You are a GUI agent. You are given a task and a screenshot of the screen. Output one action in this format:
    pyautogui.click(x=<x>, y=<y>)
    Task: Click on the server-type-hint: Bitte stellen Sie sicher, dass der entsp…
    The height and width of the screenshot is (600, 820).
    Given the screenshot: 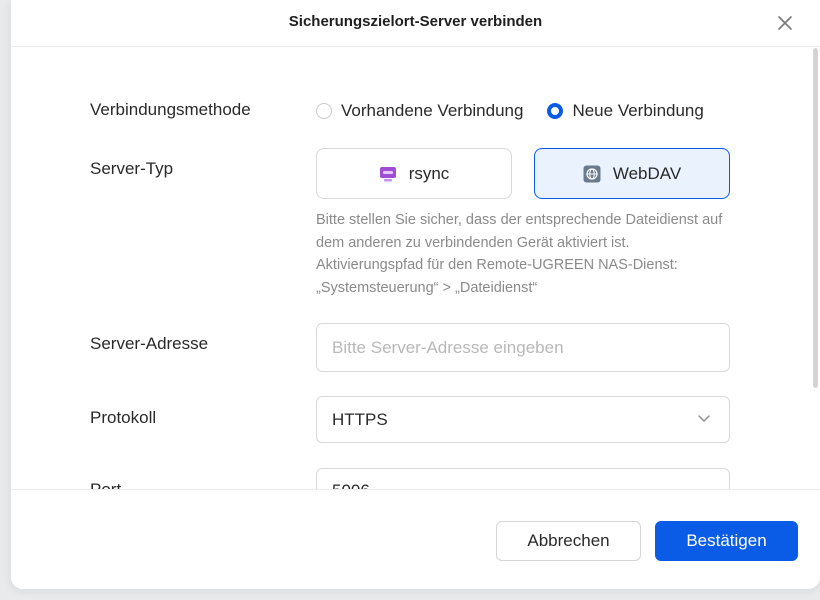 What is the action you would take?
    pyautogui.click(x=531, y=254)
    